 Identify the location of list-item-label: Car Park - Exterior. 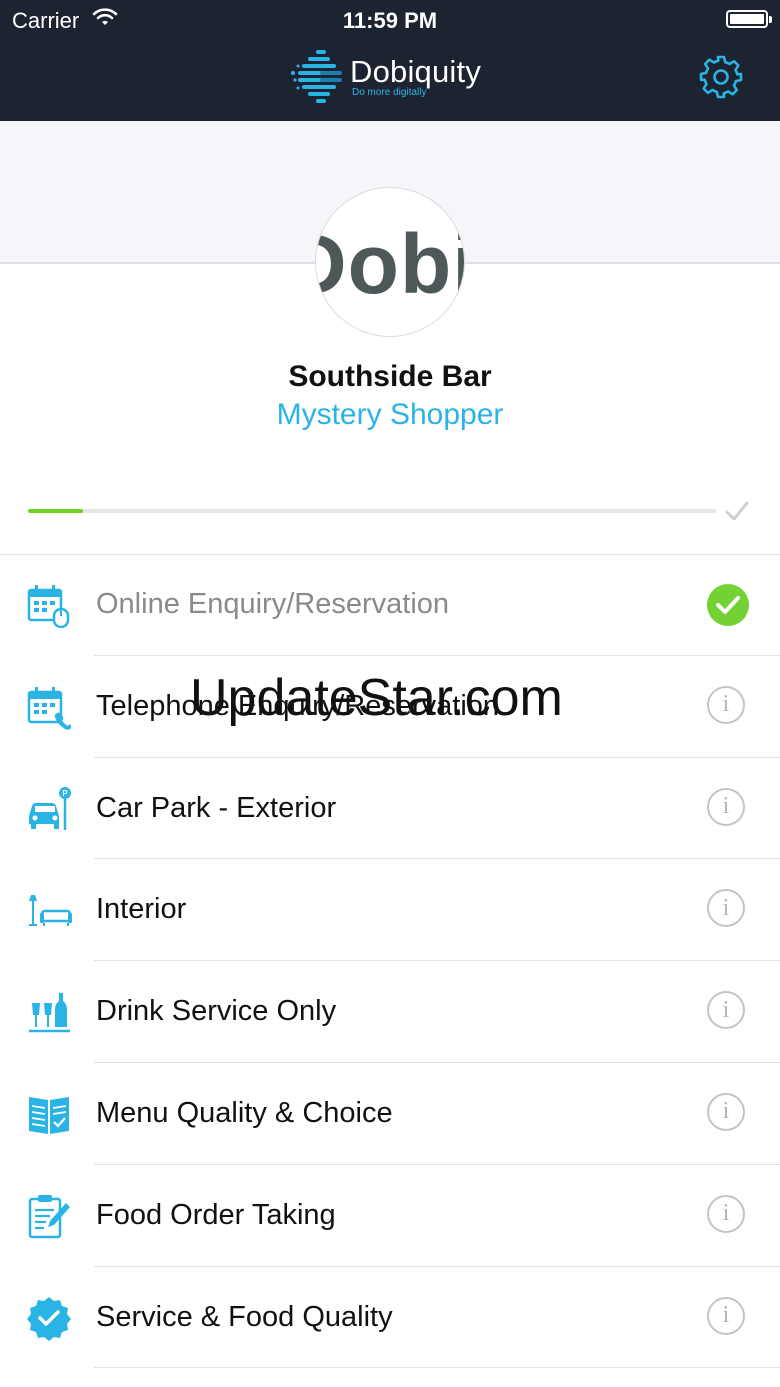
(216, 807).